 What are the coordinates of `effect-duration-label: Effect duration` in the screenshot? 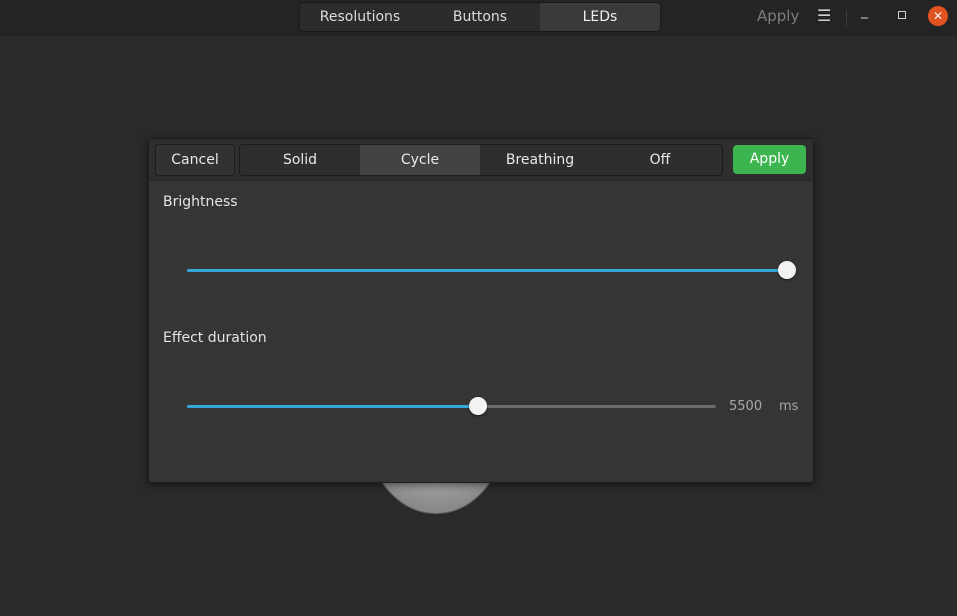 It's located at (215, 338).